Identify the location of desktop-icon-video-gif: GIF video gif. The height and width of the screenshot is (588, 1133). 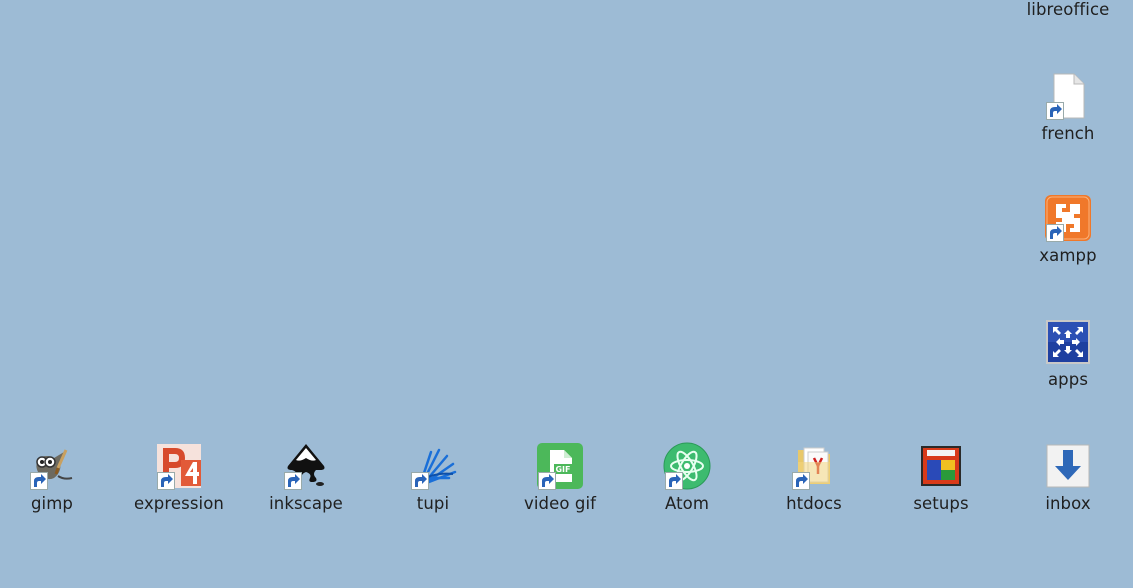
(560, 487).